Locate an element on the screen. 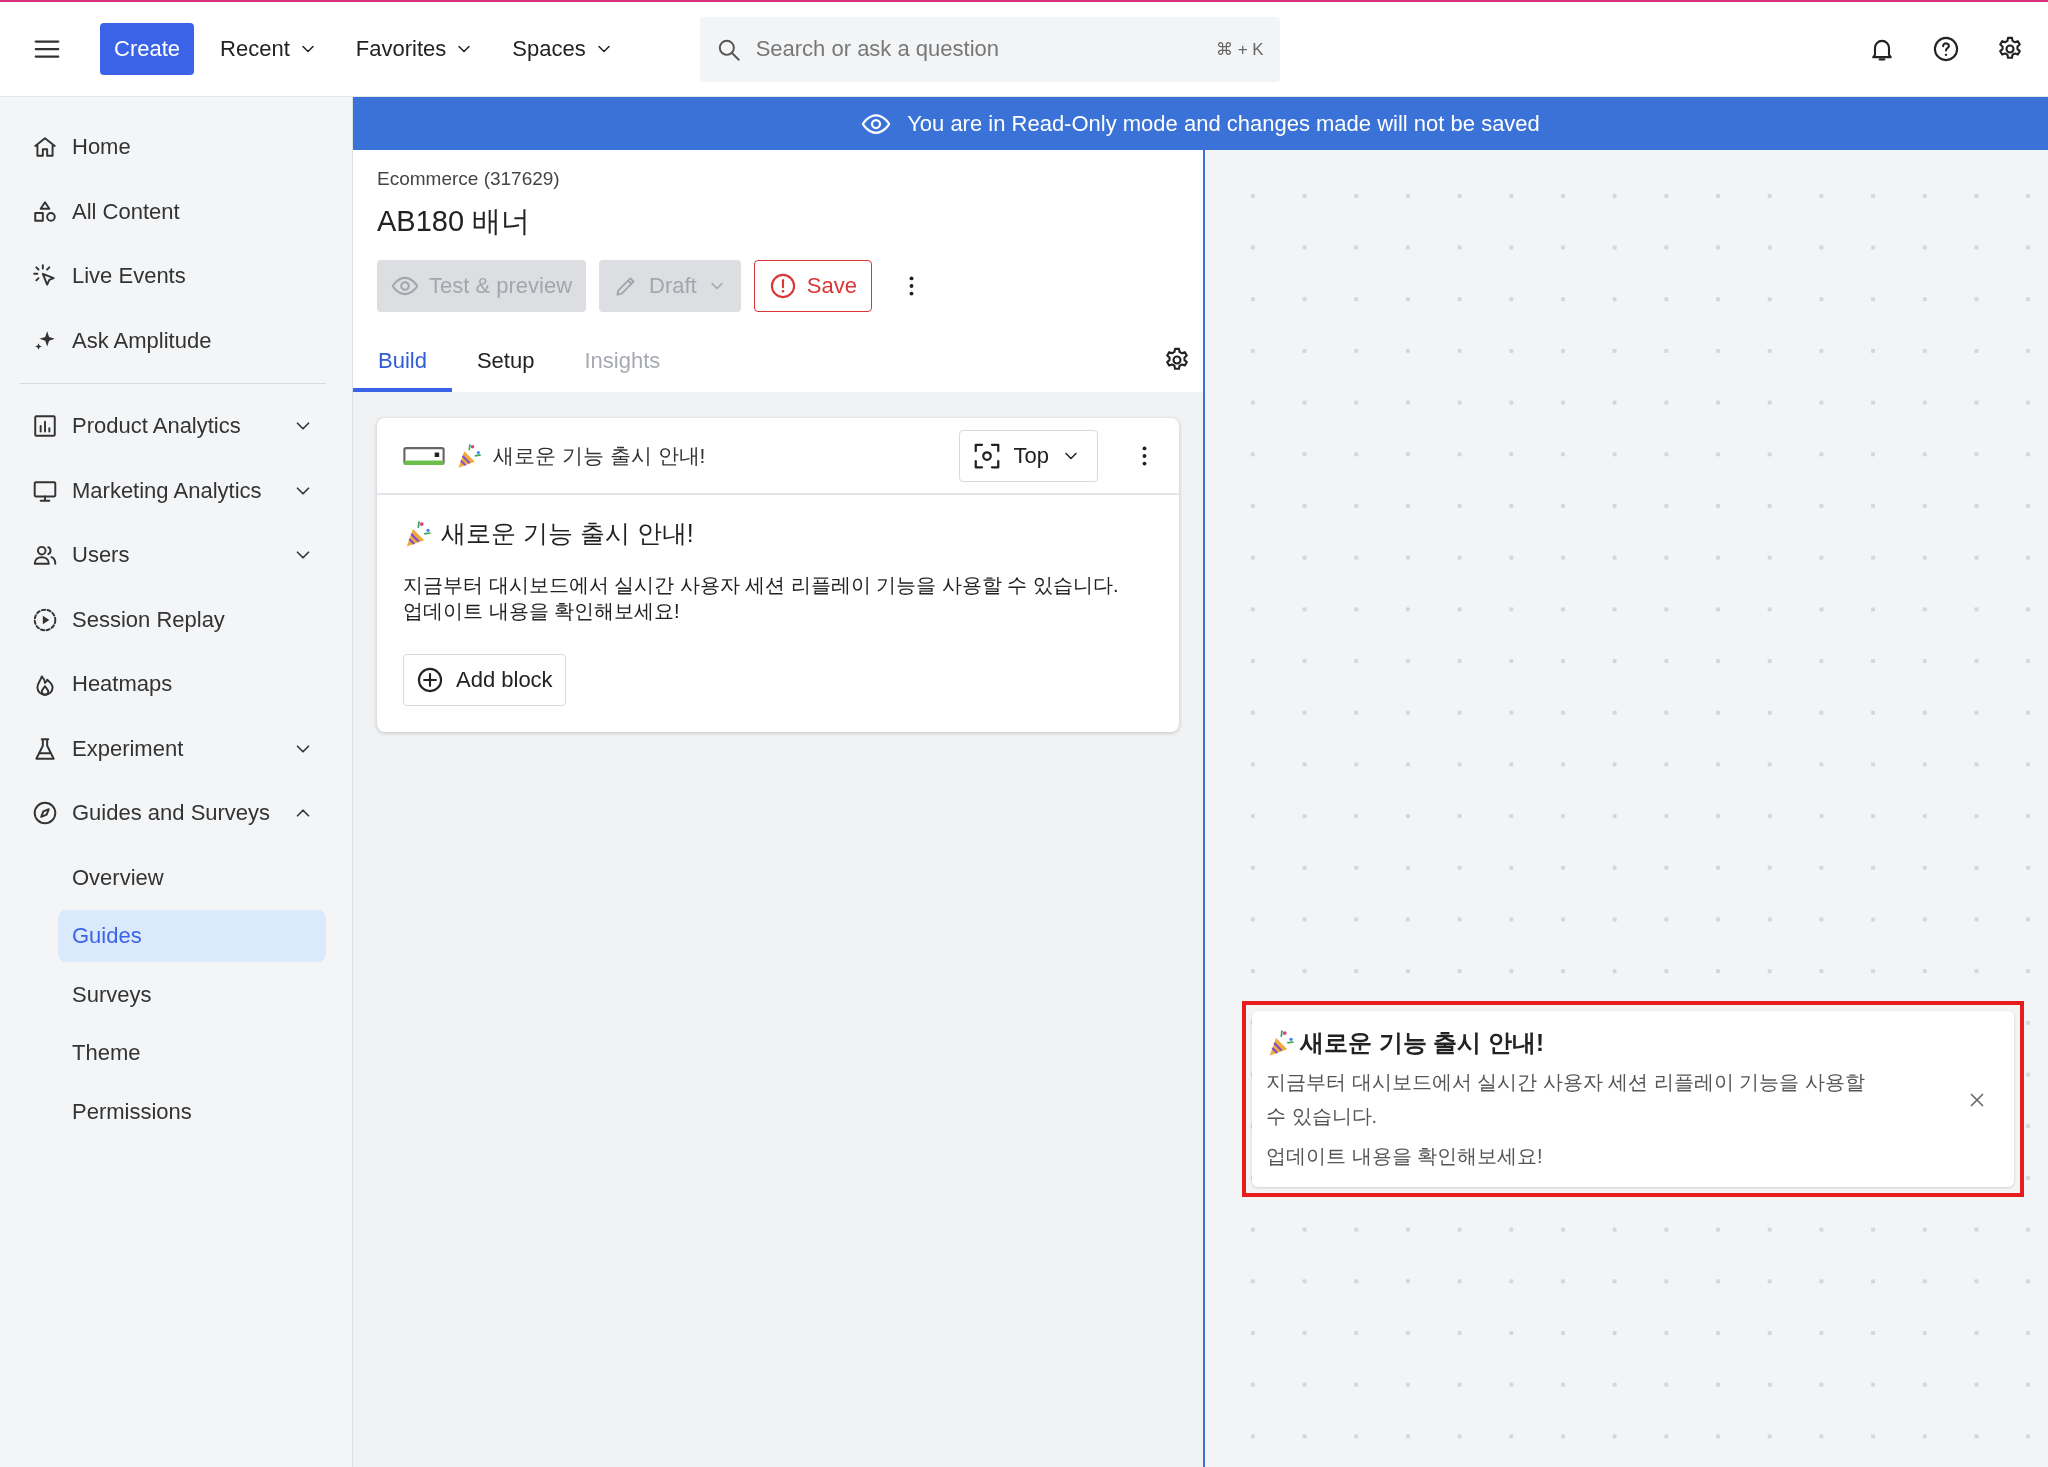 The width and height of the screenshot is (2048, 1467). shortcut-hint: ⌘ + K is located at coordinates (1239, 49).